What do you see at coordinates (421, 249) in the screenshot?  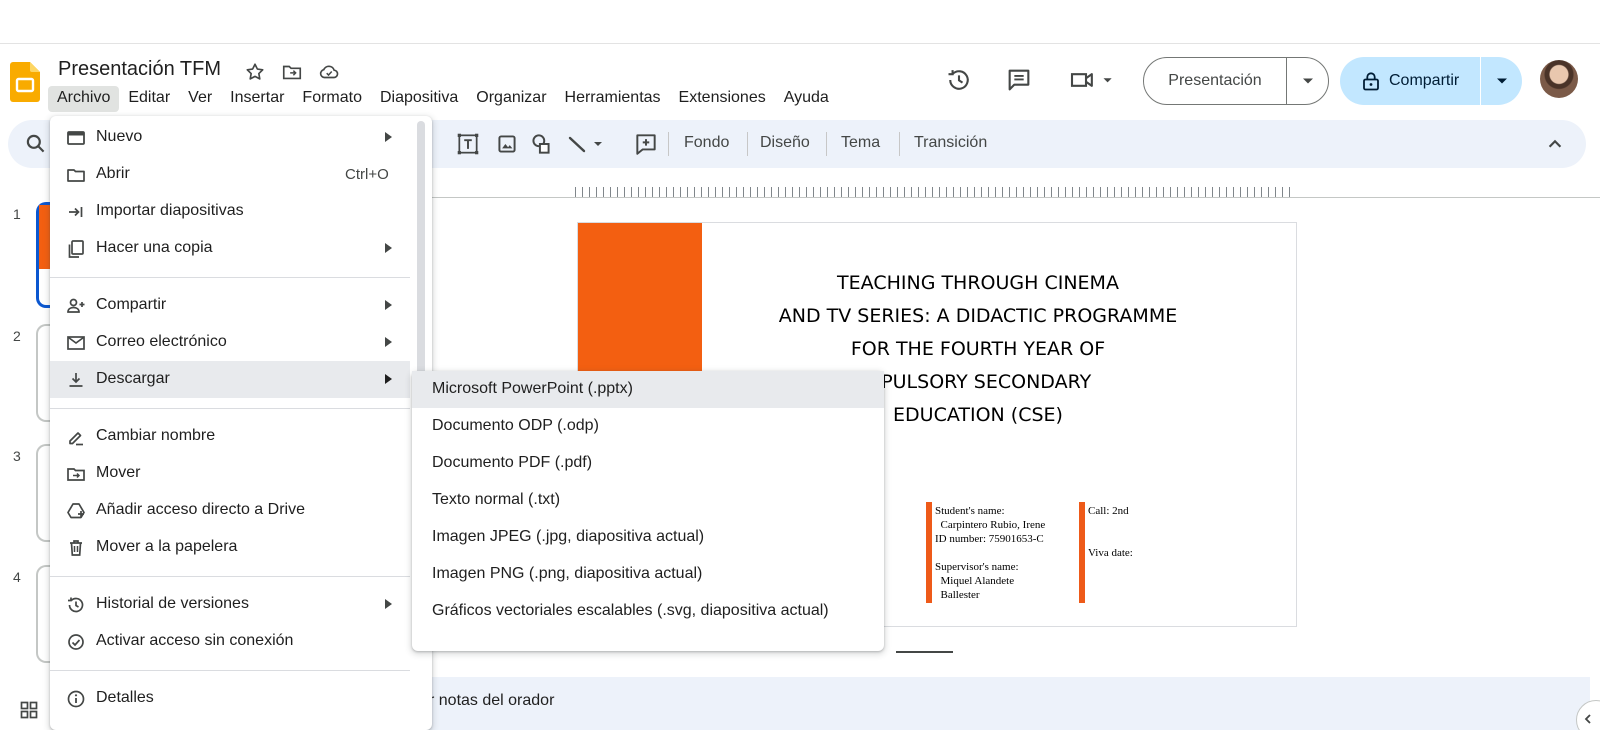 I see `menu-scrollbar` at bounding box center [421, 249].